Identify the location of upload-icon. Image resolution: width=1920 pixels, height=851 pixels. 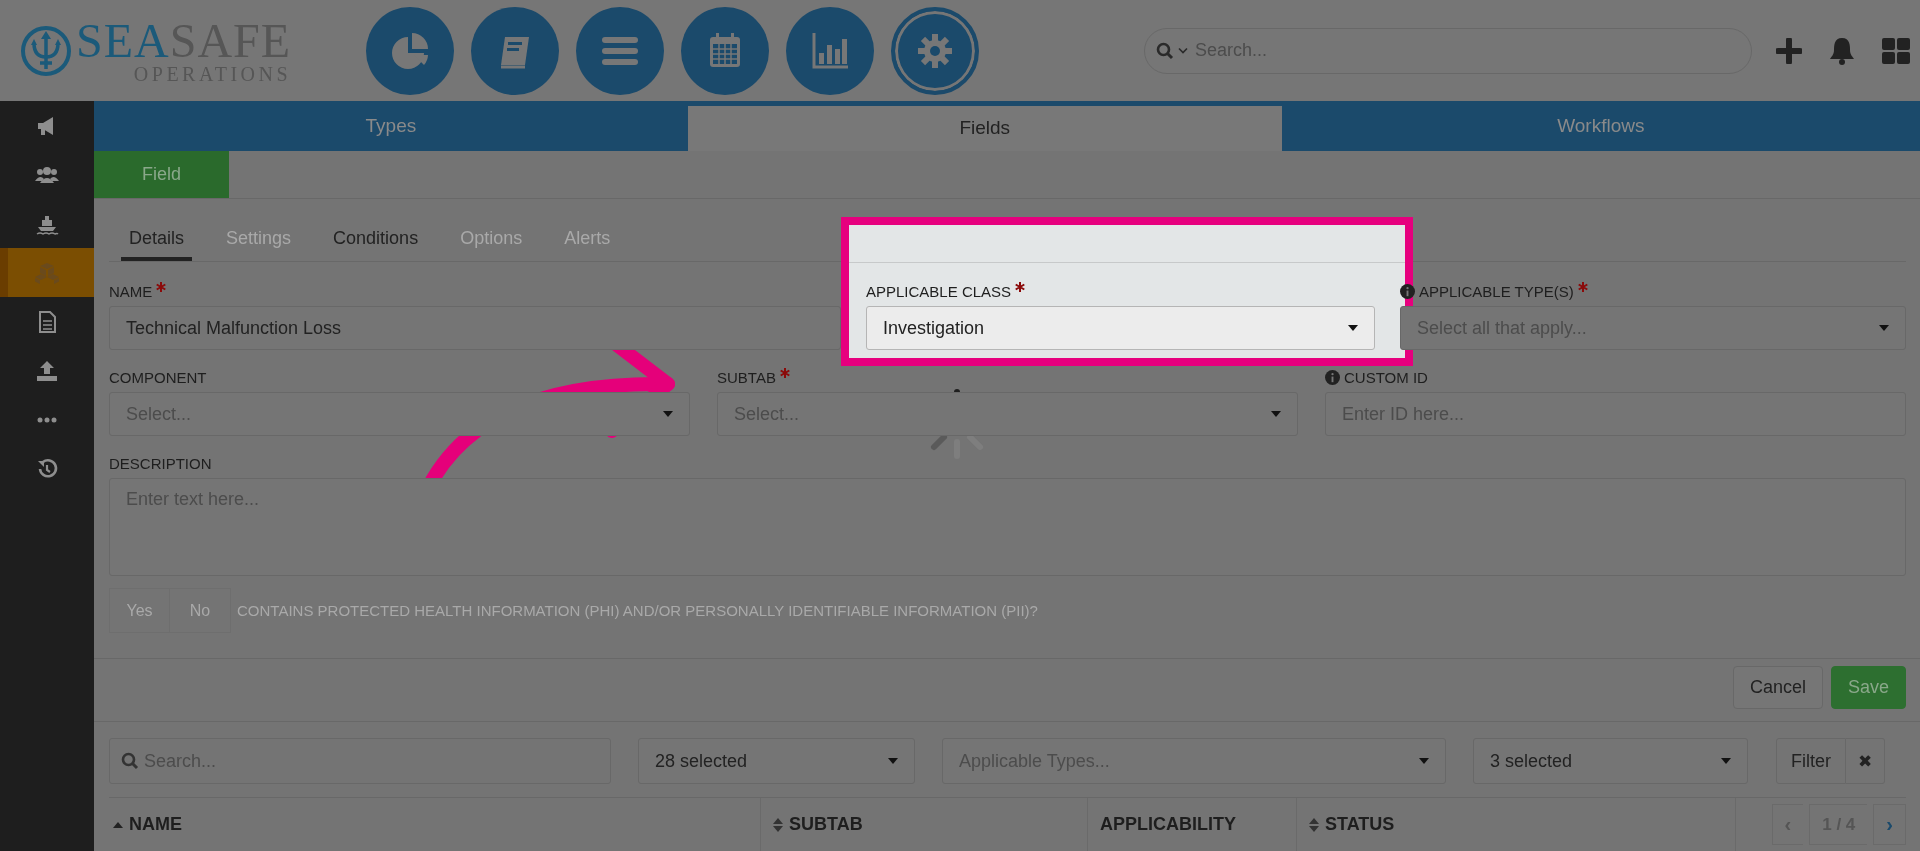
(47, 370).